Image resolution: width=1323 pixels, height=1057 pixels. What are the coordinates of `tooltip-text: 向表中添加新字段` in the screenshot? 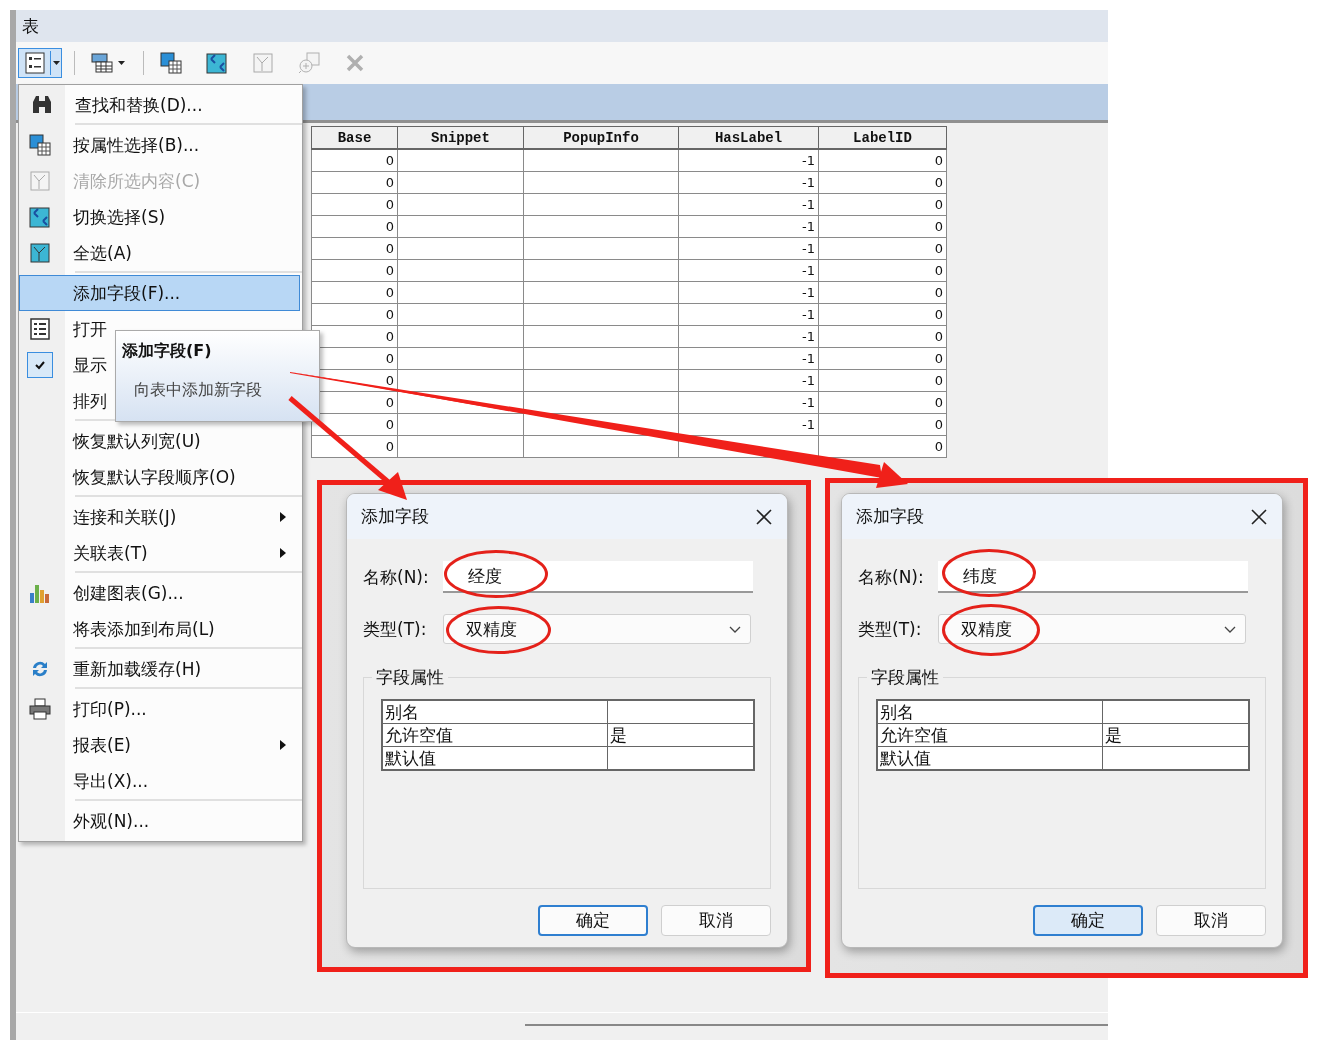 It's located at (198, 390).